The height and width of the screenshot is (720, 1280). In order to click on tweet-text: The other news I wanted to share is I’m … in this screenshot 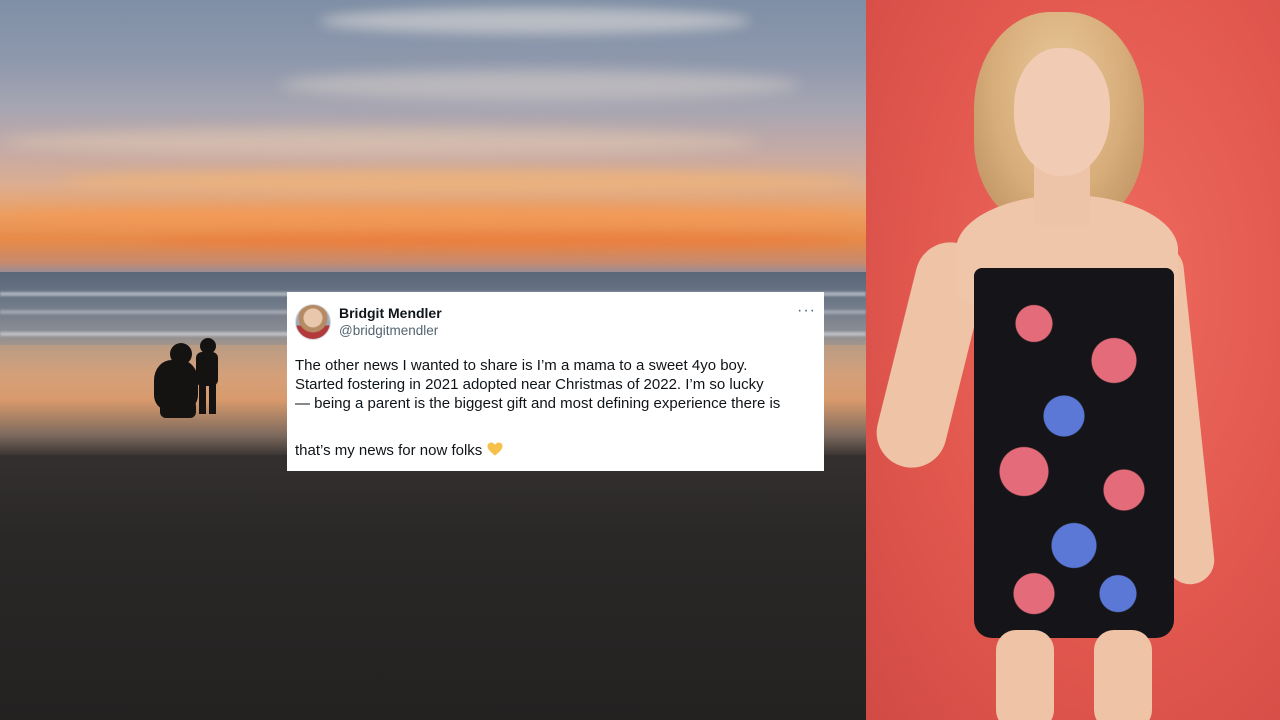, I will do `click(555, 408)`.